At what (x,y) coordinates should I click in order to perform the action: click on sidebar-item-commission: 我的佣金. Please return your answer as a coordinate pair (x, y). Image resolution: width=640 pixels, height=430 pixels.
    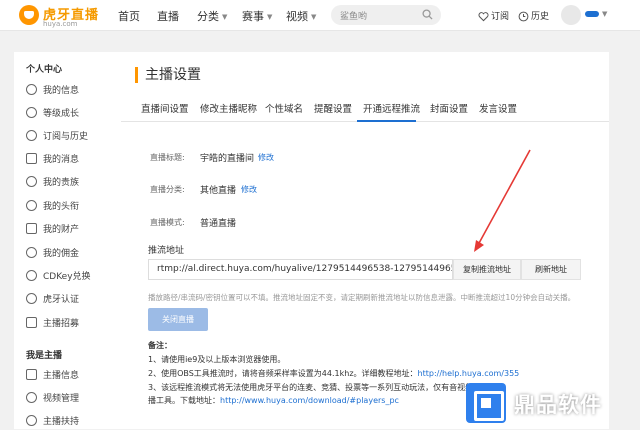
    Looking at the image, I should click on (52, 254).